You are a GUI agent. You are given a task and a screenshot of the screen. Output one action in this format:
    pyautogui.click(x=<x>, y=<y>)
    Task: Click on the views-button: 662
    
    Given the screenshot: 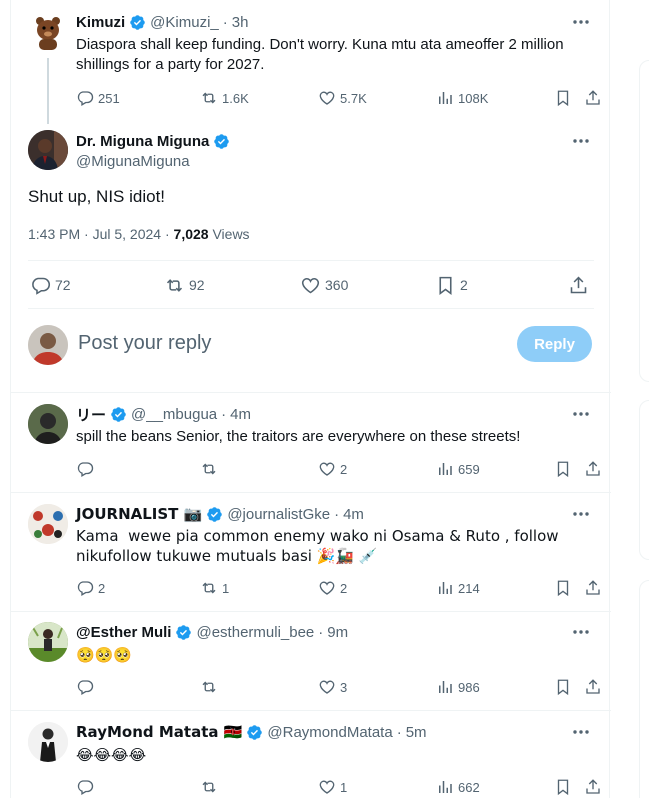 What is the action you would take?
    pyautogui.click(x=458, y=787)
    